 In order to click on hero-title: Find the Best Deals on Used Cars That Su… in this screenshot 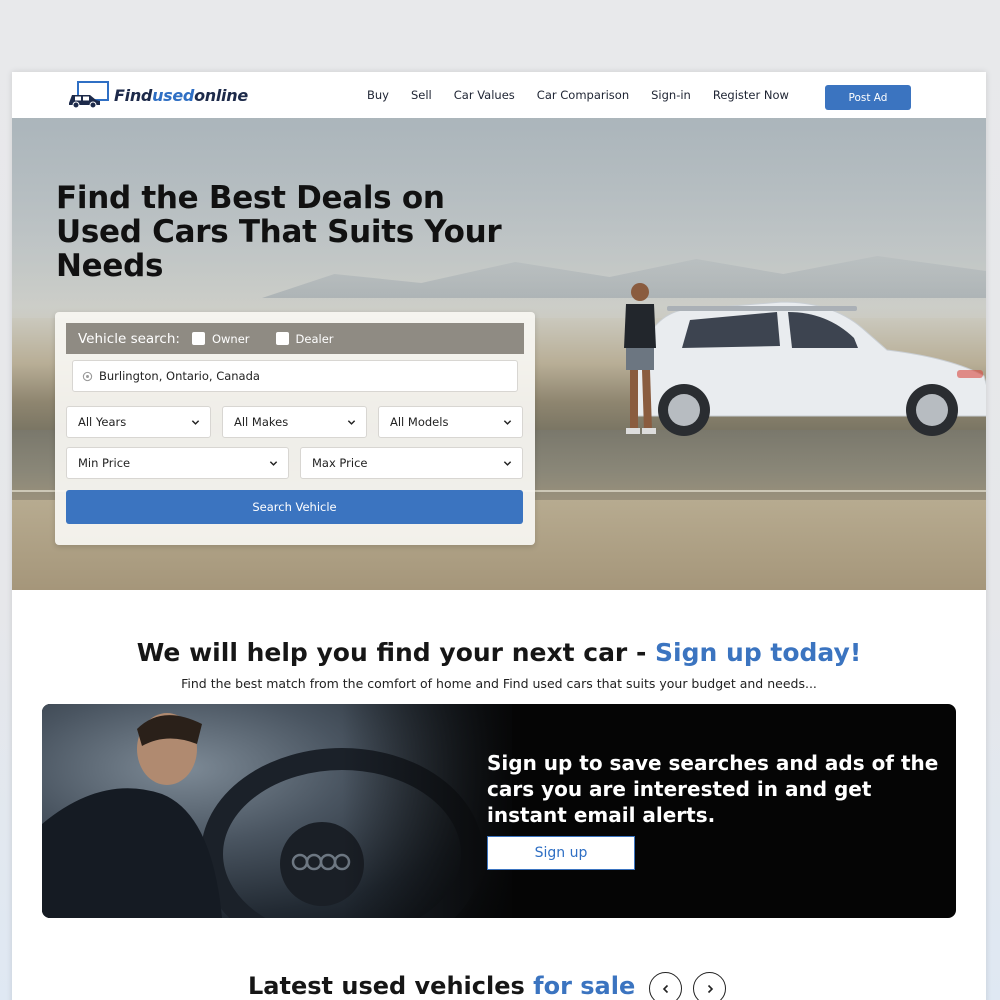, I will do `click(279, 232)`.